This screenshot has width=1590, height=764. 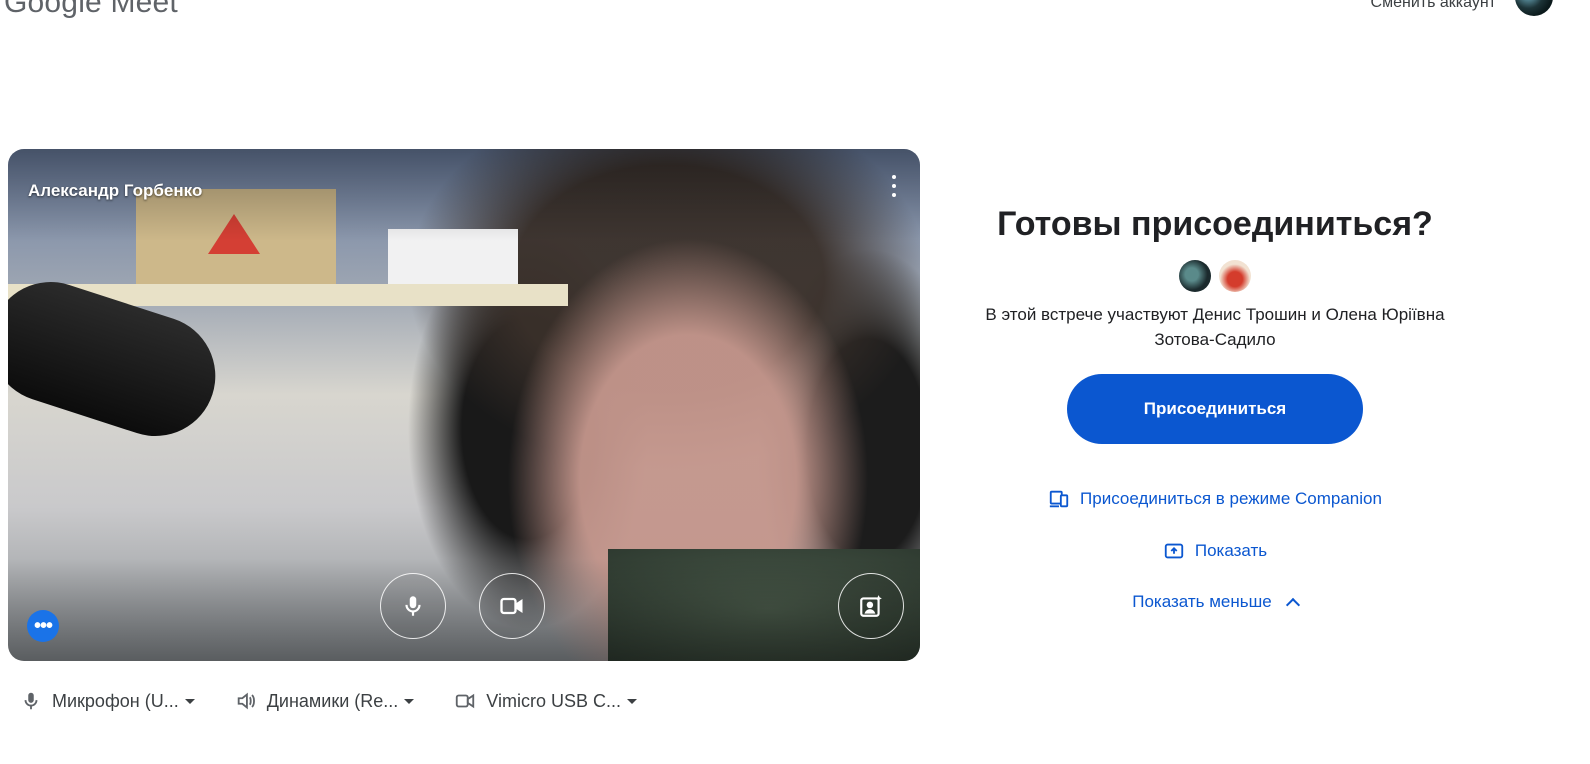 I want to click on portrait-sparkle-icon, so click(x=871, y=606).